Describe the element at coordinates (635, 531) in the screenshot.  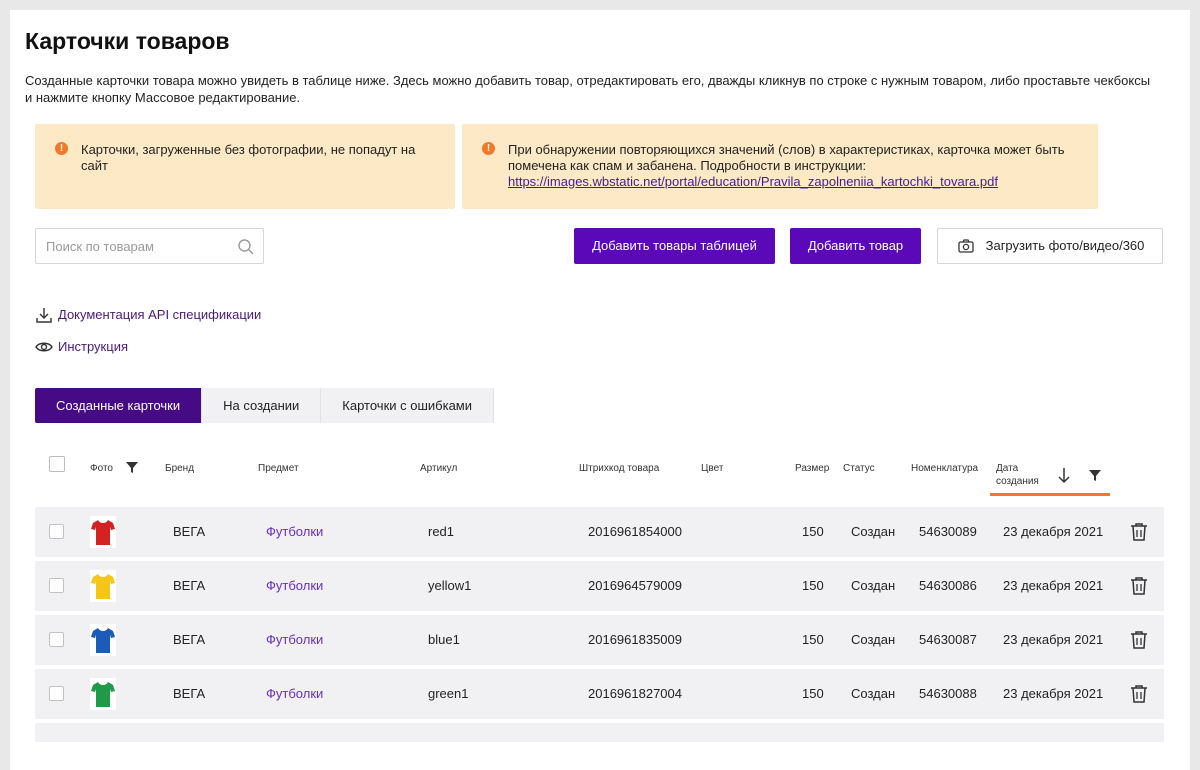
I see `row-barcode: 2016961854000` at that location.